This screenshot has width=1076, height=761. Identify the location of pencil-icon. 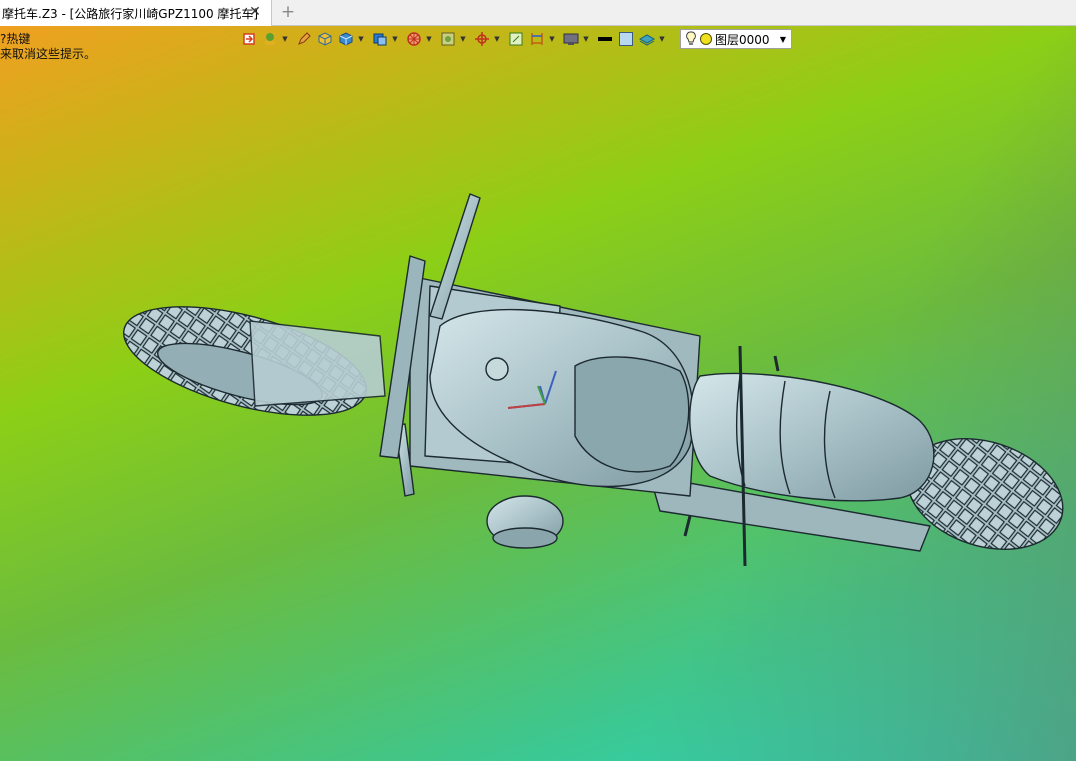
(304, 39).